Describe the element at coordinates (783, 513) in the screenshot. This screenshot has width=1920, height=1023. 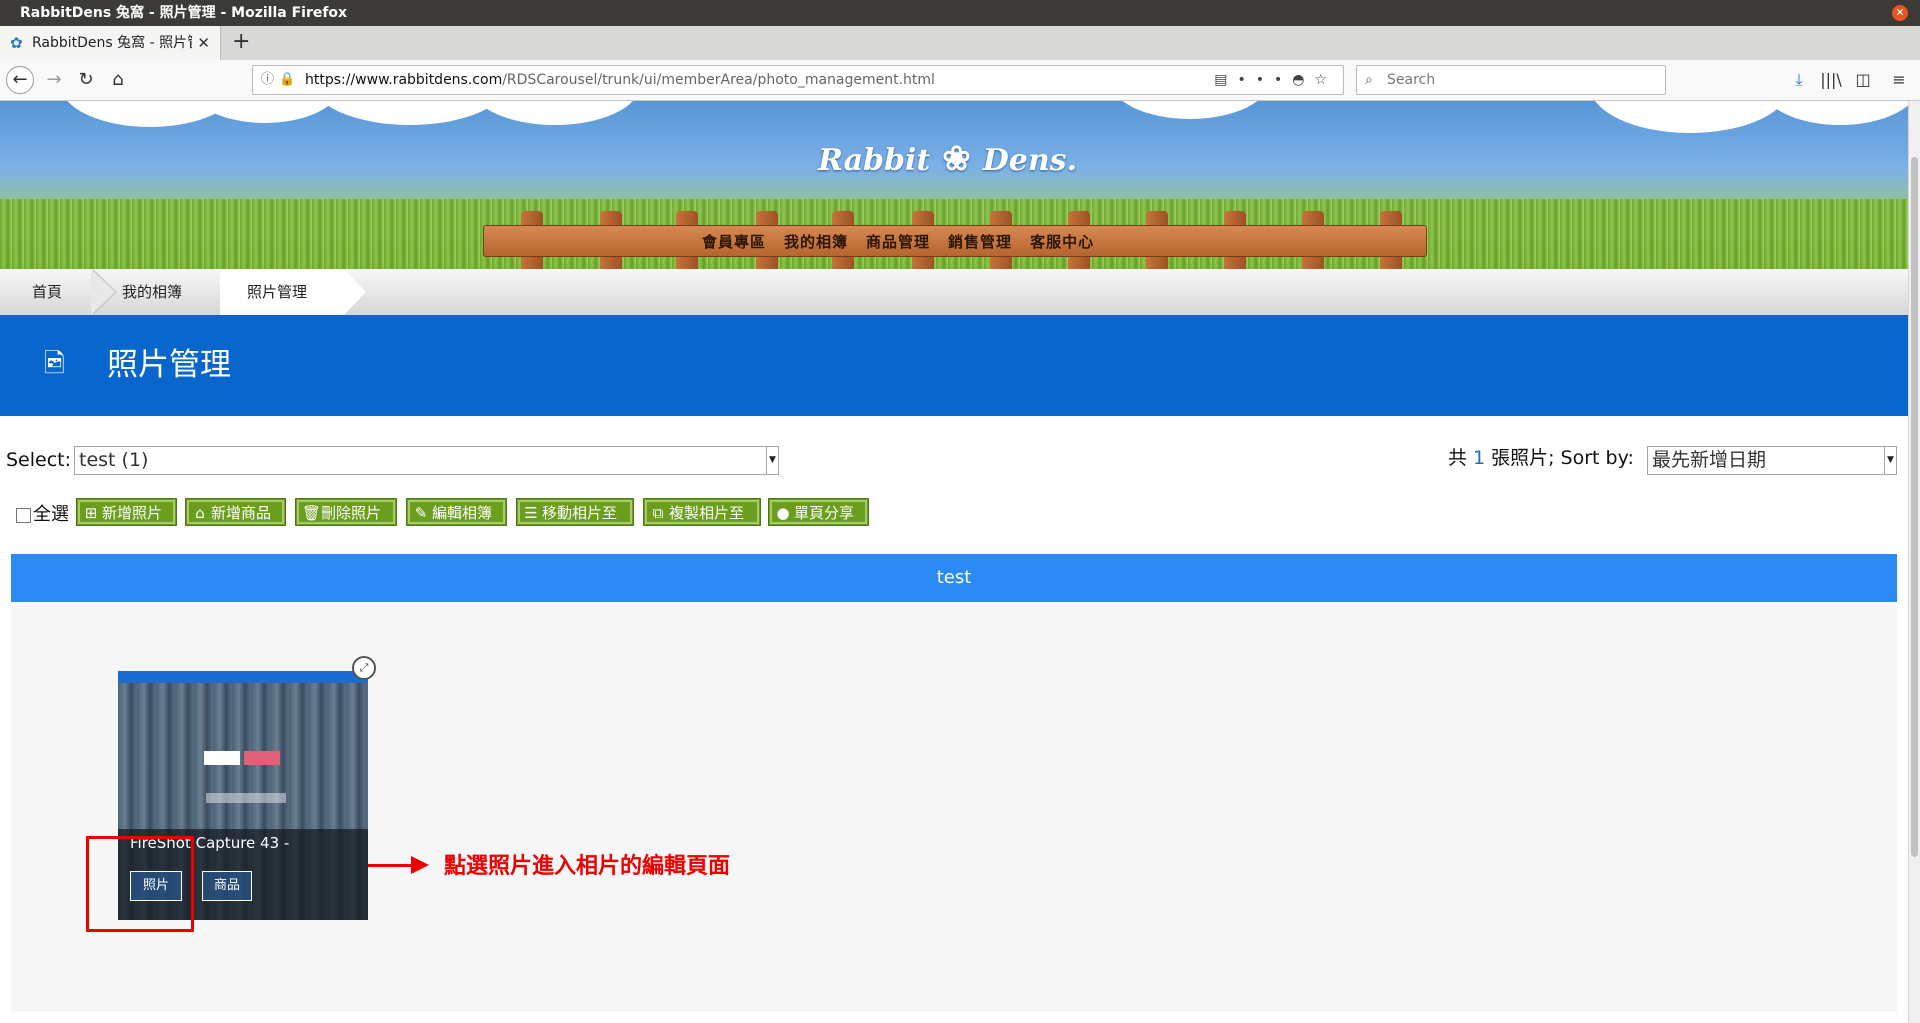
I see `share-icon: ●` at that location.